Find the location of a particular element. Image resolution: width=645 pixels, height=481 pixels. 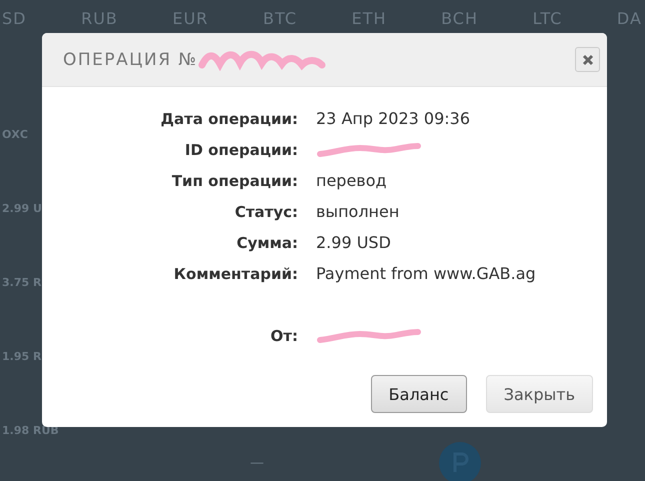

column-header: EUR is located at coordinates (190, 18).